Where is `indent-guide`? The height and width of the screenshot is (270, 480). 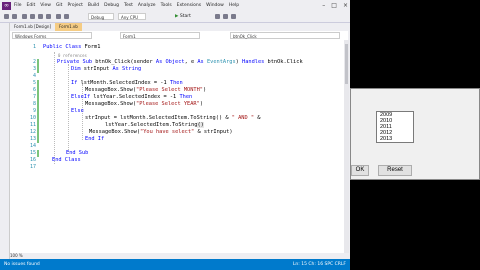 indent-guide is located at coordinates (54, 108).